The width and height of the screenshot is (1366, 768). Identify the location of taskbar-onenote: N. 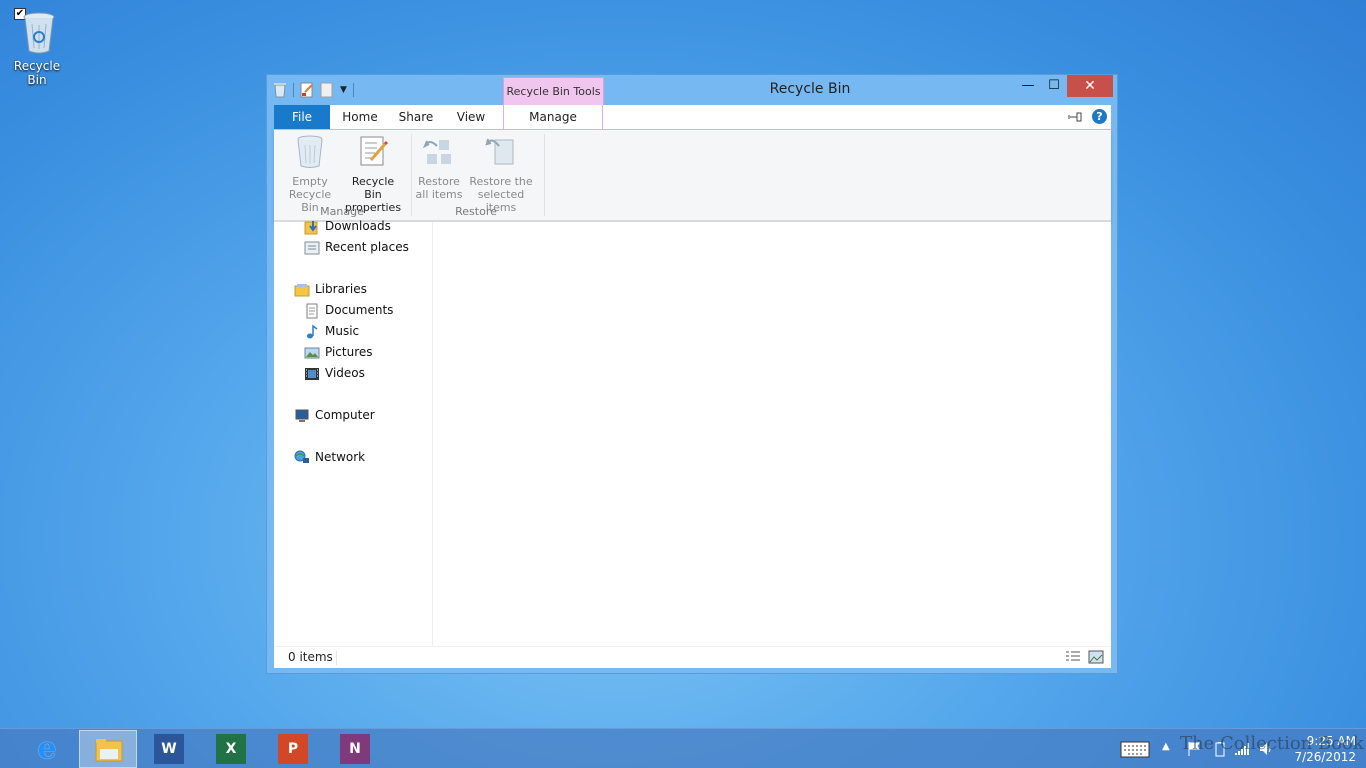
(355, 749).